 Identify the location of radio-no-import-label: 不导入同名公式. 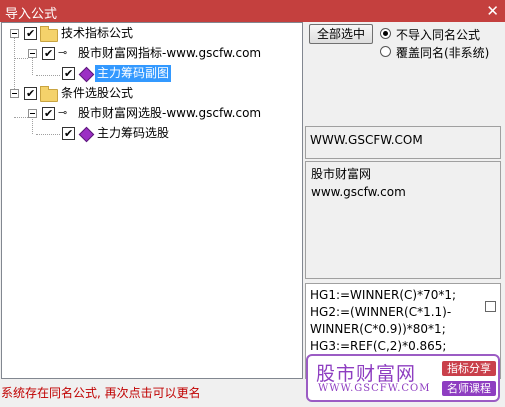
(438, 34).